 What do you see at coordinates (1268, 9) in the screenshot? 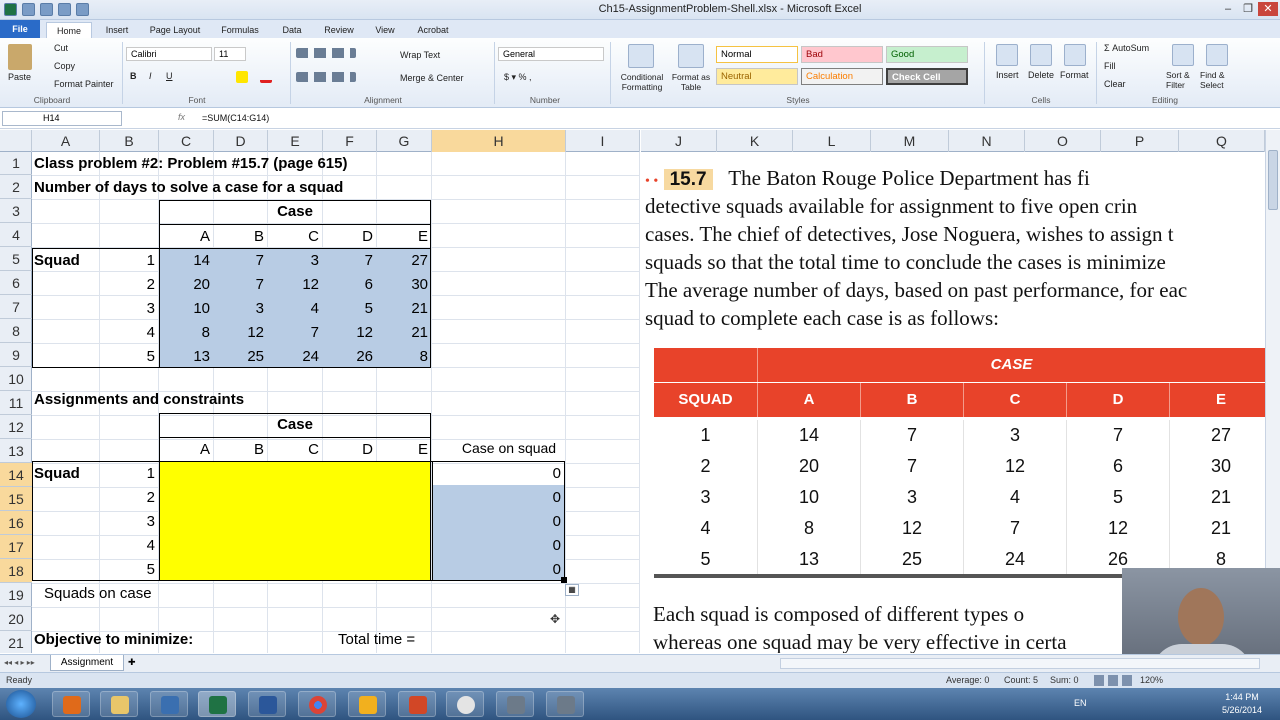
I see `close-button: ✕` at bounding box center [1268, 9].